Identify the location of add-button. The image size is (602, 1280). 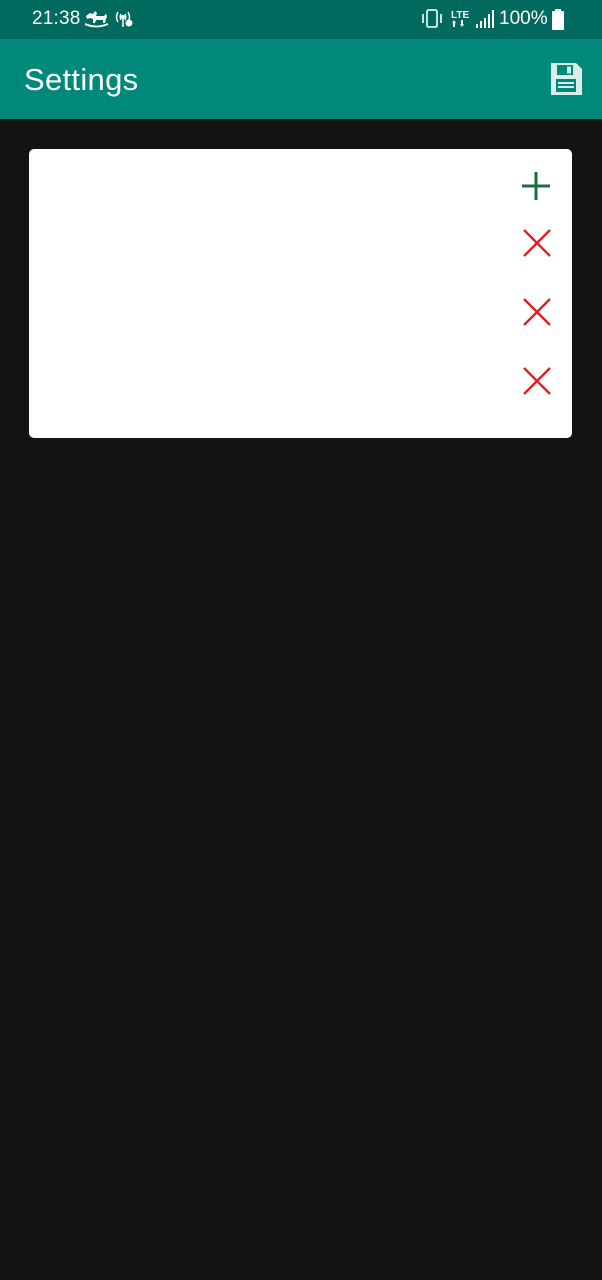
(536, 186).